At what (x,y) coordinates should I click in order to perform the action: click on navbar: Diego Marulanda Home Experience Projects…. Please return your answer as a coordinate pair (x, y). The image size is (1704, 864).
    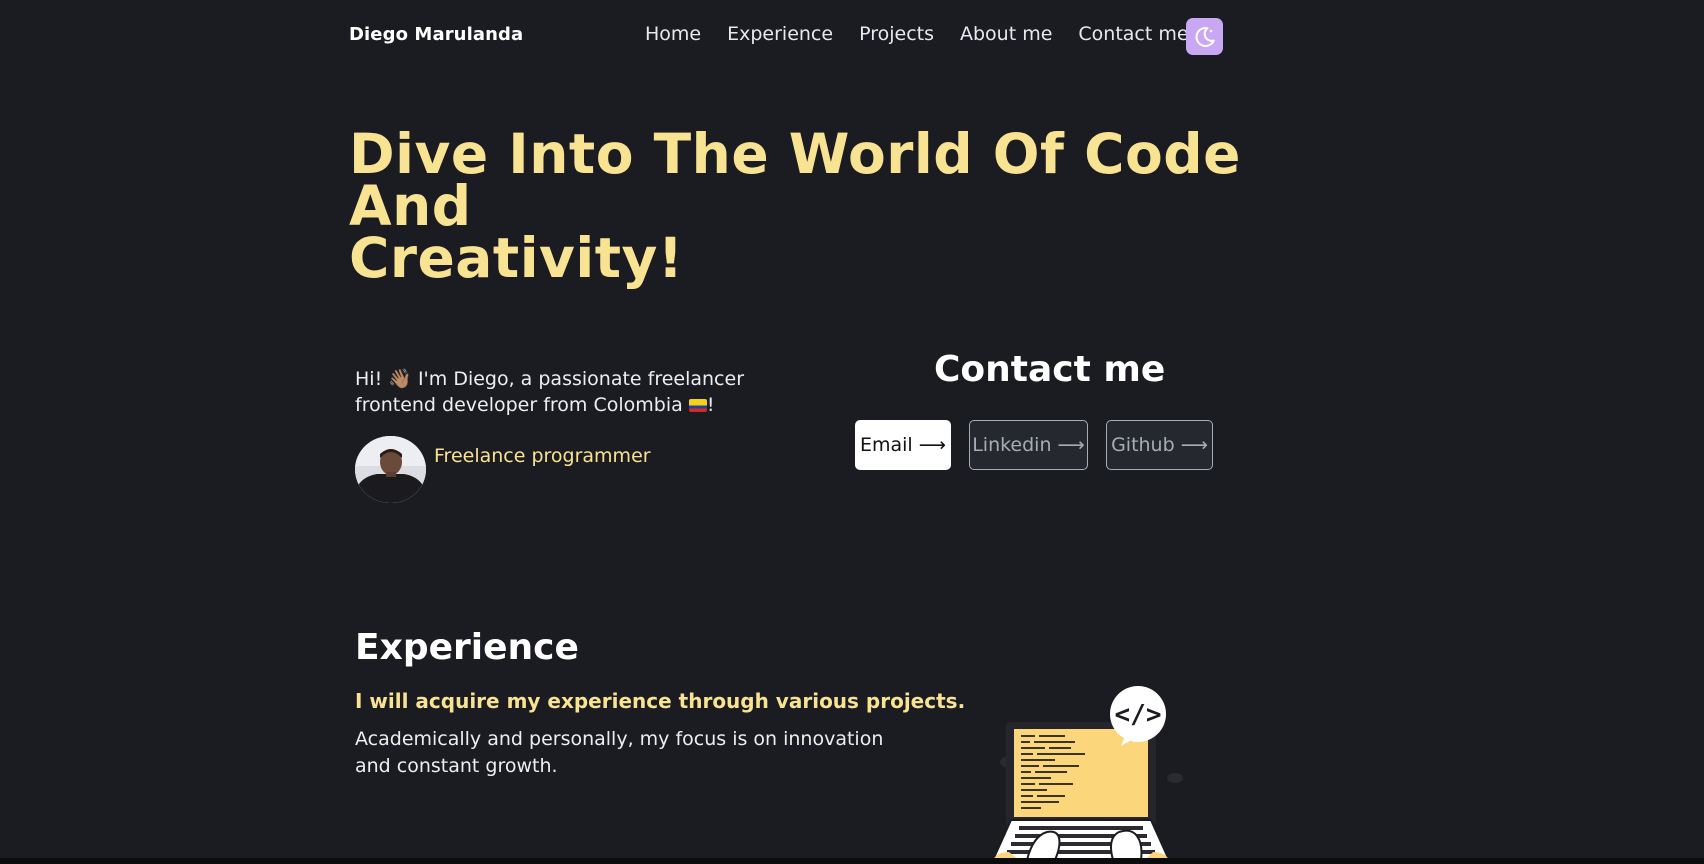
    Looking at the image, I should click on (786, 36).